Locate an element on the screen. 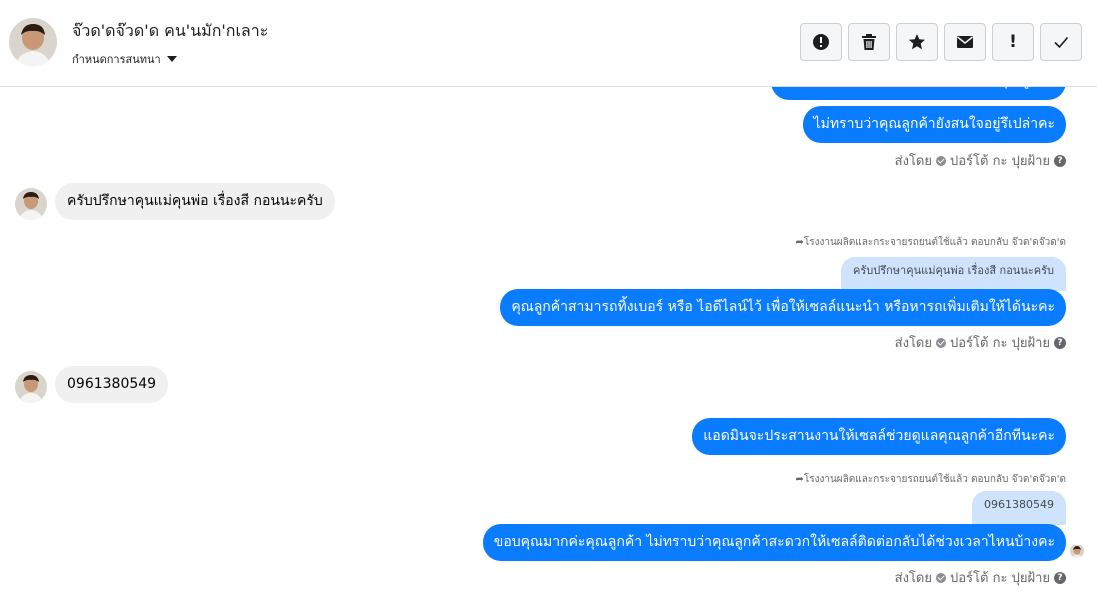 The width and height of the screenshot is (1097, 604). conversation-settings-menu: กำหนดการสนทนา is located at coordinates (124, 59).